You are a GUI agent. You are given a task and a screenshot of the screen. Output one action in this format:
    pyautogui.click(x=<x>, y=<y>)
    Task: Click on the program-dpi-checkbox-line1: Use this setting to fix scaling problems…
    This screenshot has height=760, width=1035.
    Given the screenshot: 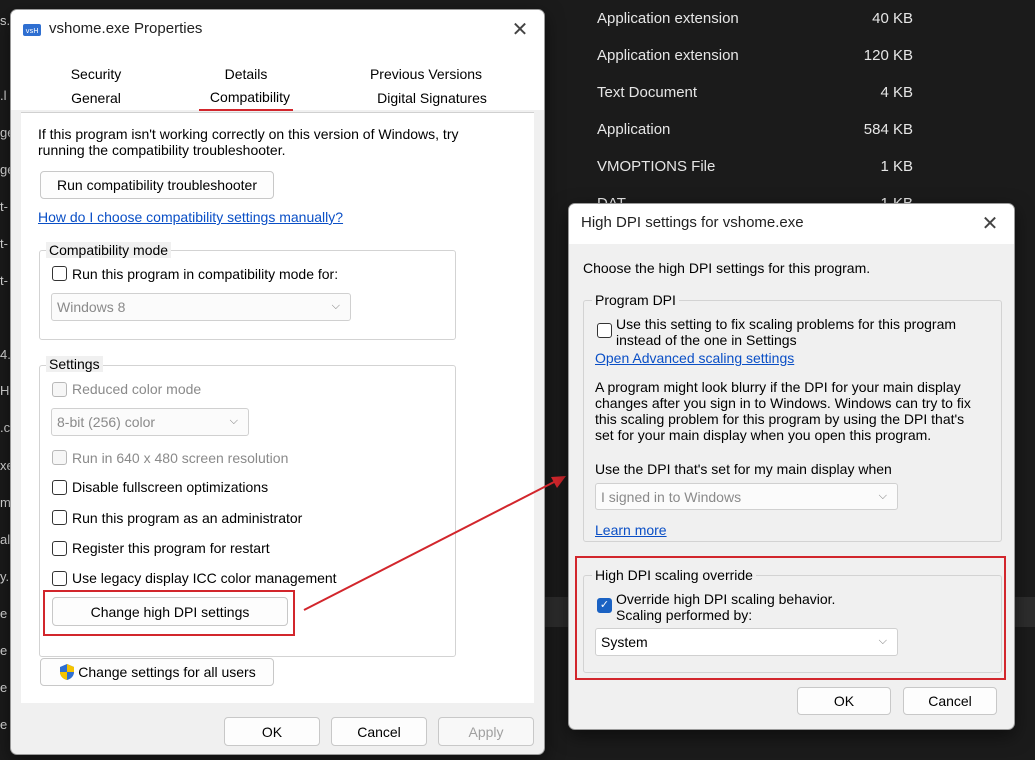 What is the action you would take?
    pyautogui.click(x=786, y=324)
    